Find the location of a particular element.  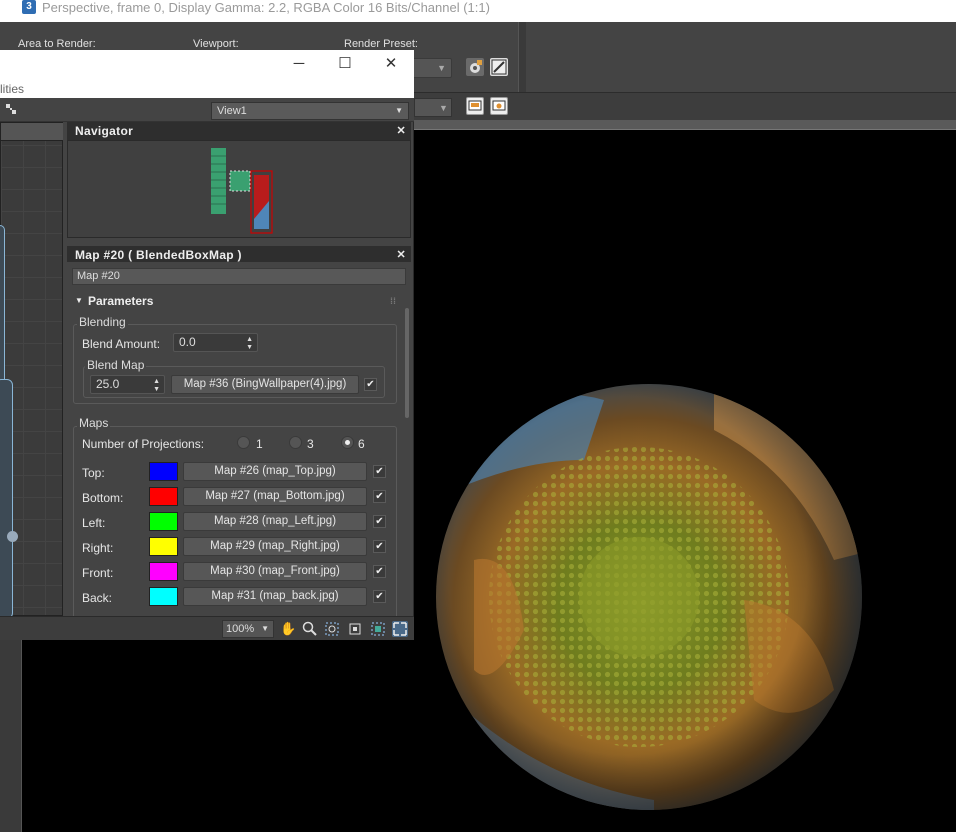

map-row-label-left: Left: is located at coordinates (94, 523).